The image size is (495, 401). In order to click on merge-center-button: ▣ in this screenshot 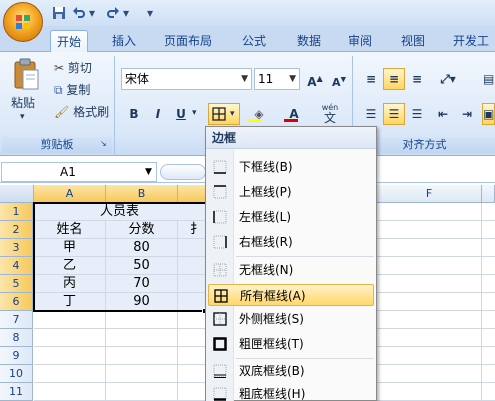, I will do `click(488, 114)`.